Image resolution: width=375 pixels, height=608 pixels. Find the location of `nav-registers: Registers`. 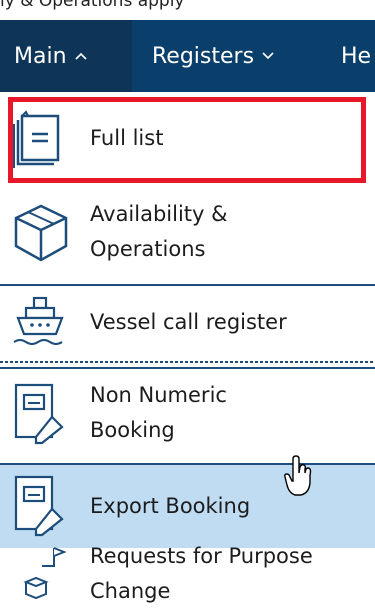

nav-registers: Registers is located at coordinates (213, 56).